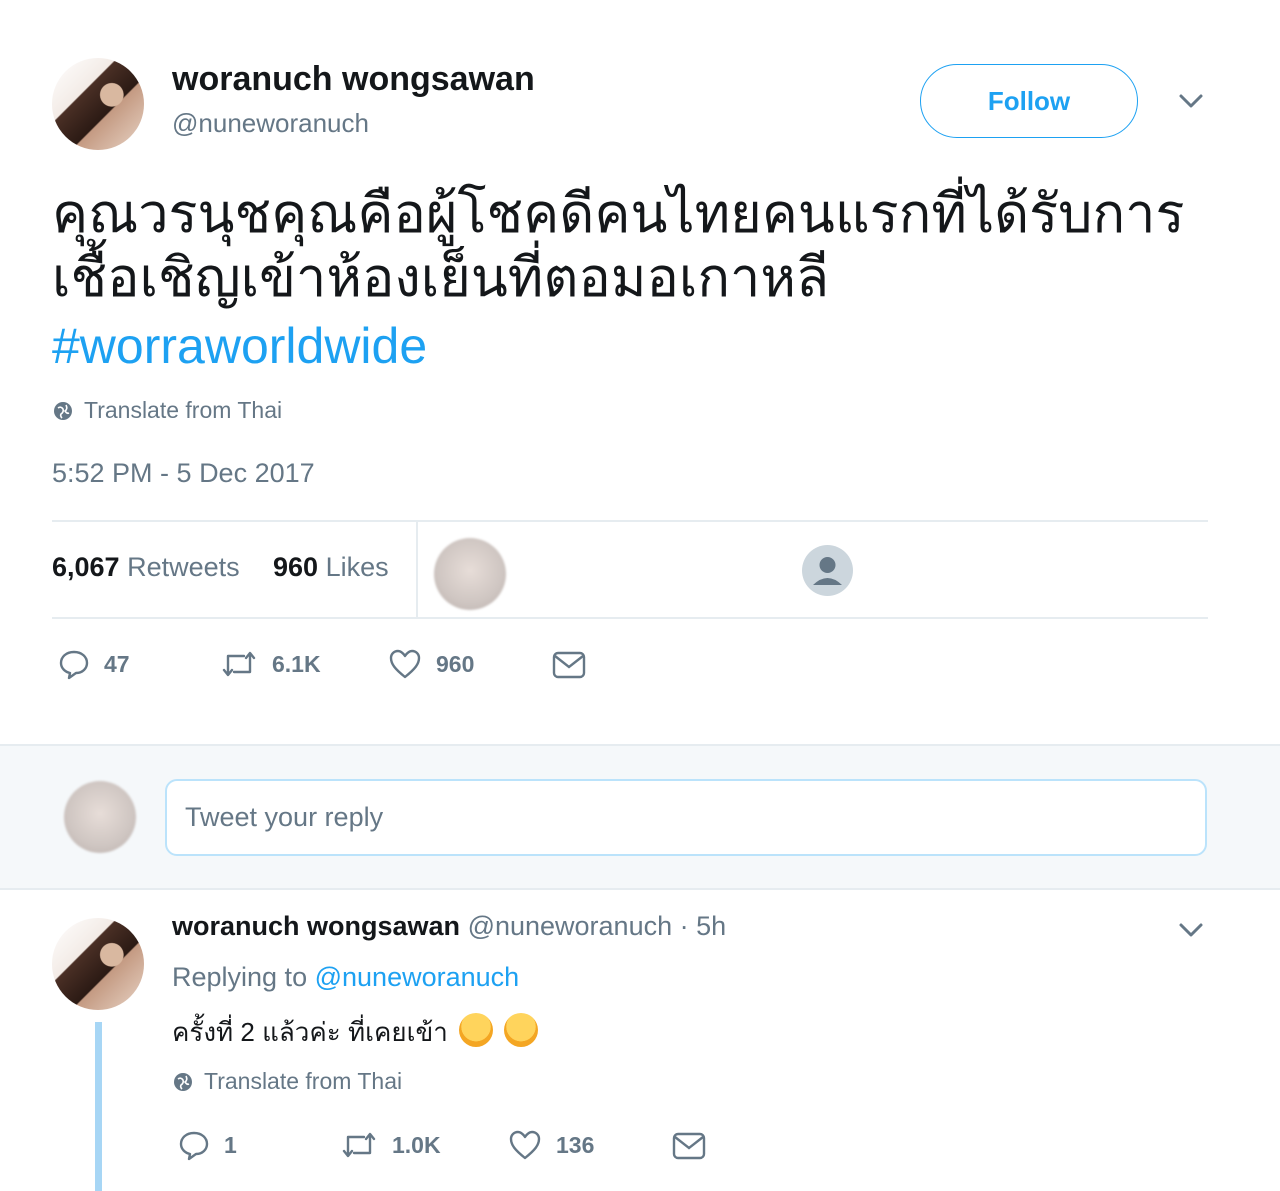 The image size is (1280, 1191). What do you see at coordinates (353, 79) in the screenshot?
I see `author-display-name: woranuch wongsawan` at bounding box center [353, 79].